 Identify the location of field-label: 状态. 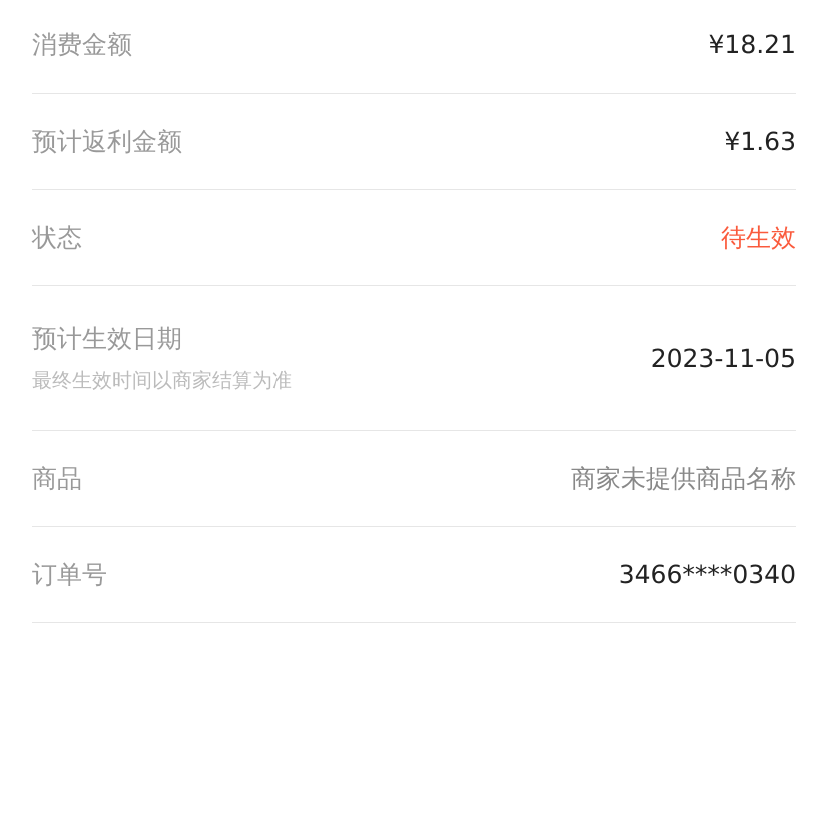
(57, 238).